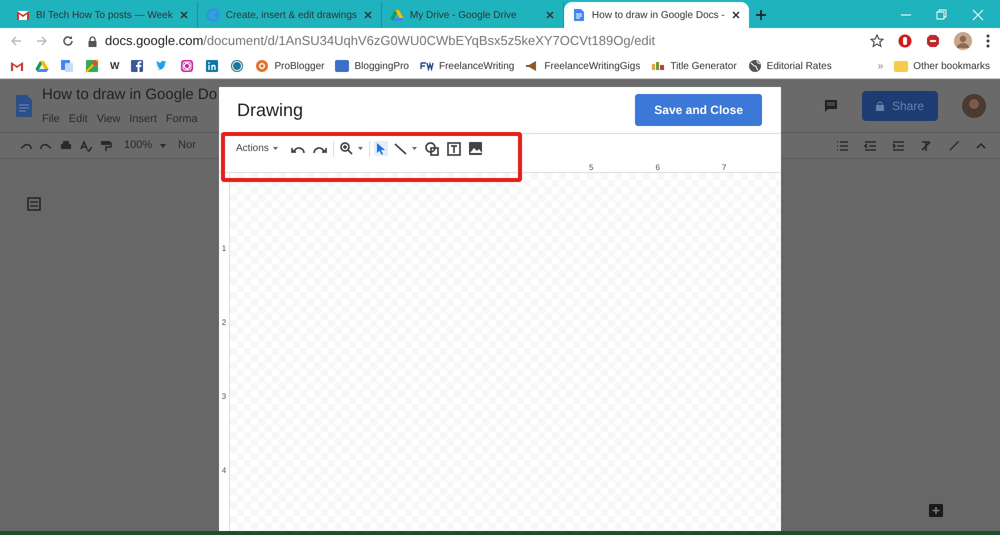 The width and height of the screenshot is (1000, 535). Describe the element at coordinates (397, 15) in the screenshot. I see `drive-triangle-icon` at that location.